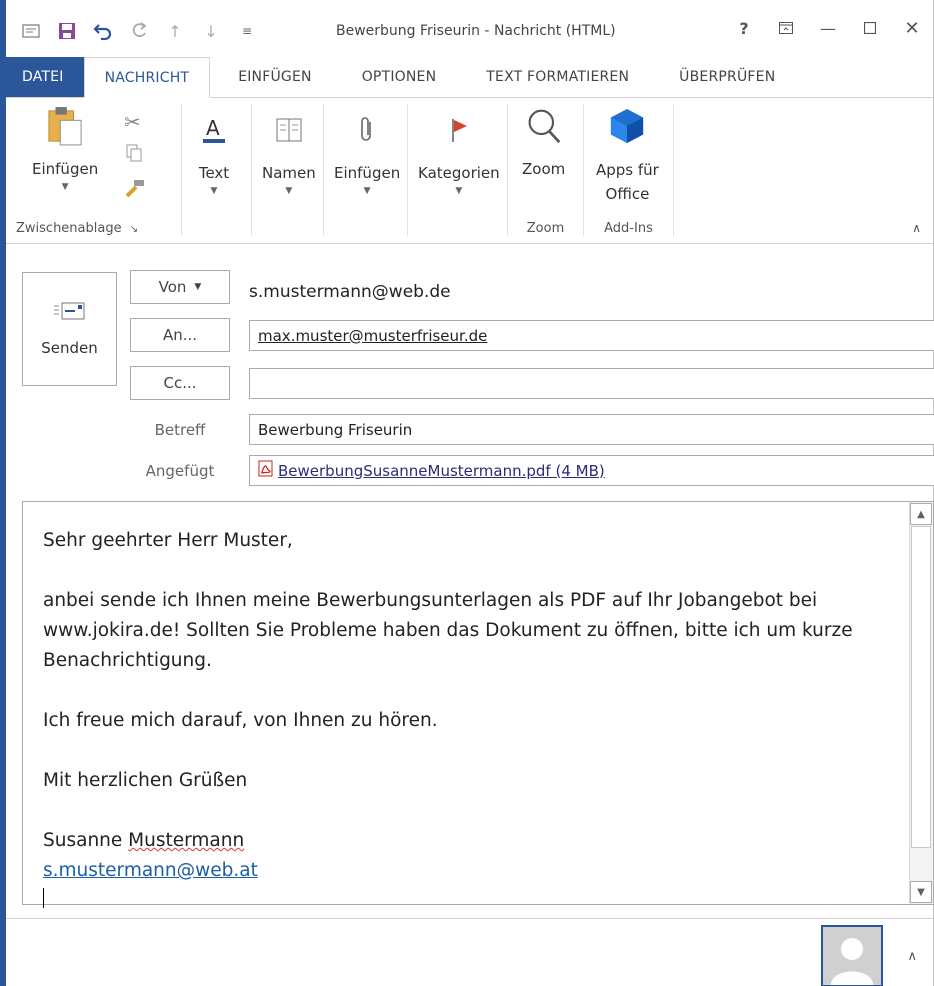 The width and height of the screenshot is (934, 986). Describe the element at coordinates (103, 31) in the screenshot. I see `undo-icon` at that location.